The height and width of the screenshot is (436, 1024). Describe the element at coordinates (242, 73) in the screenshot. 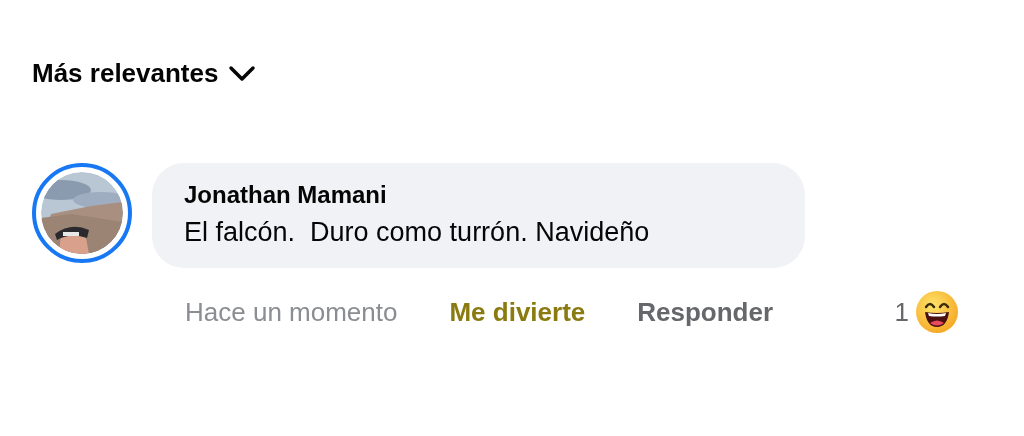

I see `chevron-down-icon` at that location.